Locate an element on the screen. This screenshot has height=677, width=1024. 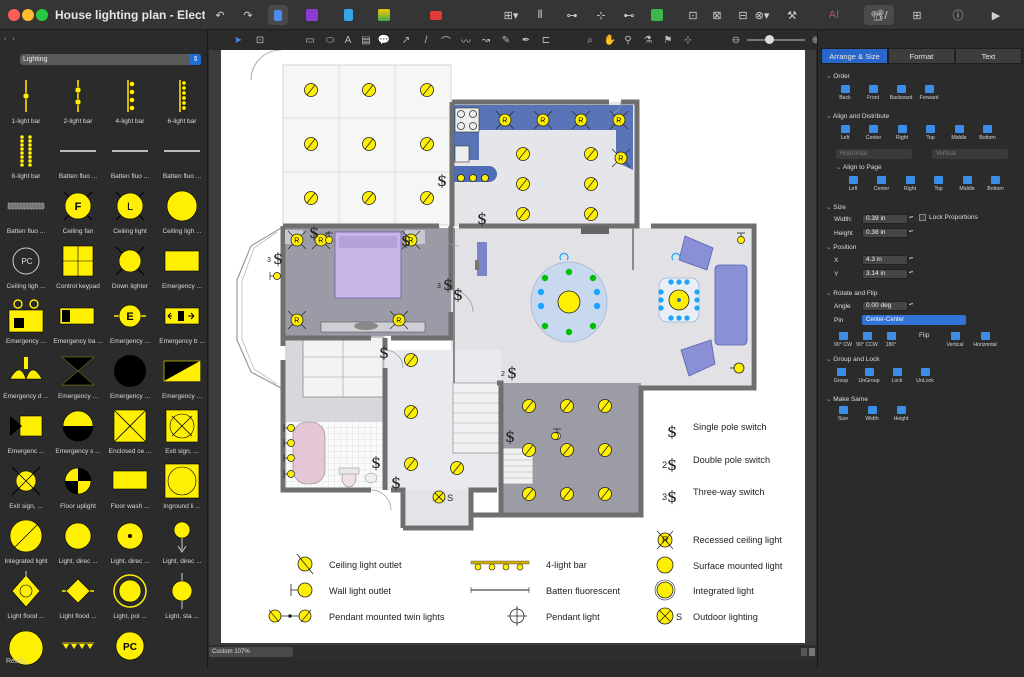
flip-horizontal-button: Horizontal is located at coordinates (985, 340).